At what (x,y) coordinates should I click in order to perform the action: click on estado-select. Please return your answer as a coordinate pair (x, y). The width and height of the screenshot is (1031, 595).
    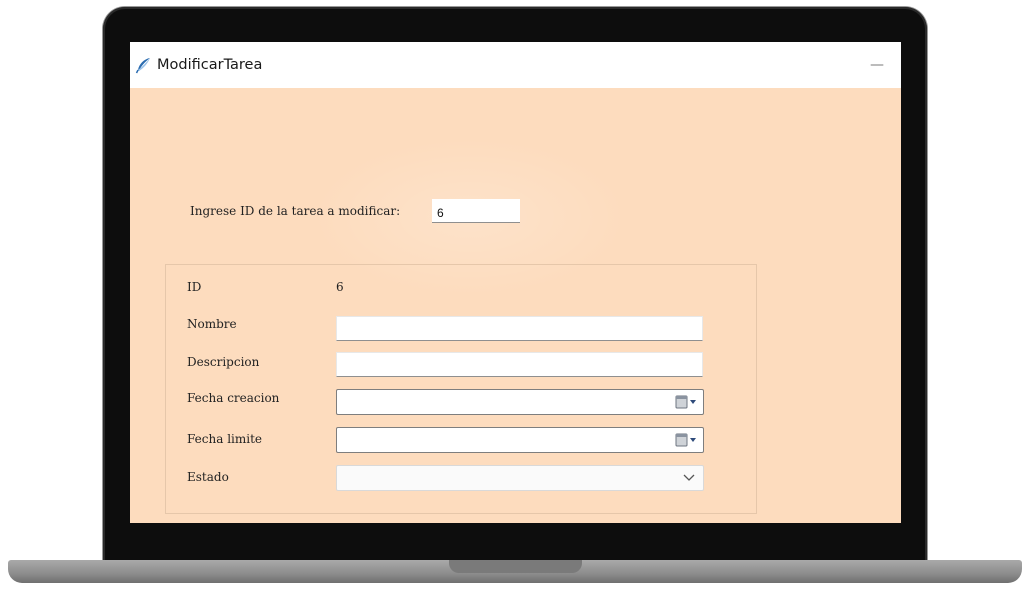
    Looking at the image, I should click on (520, 478).